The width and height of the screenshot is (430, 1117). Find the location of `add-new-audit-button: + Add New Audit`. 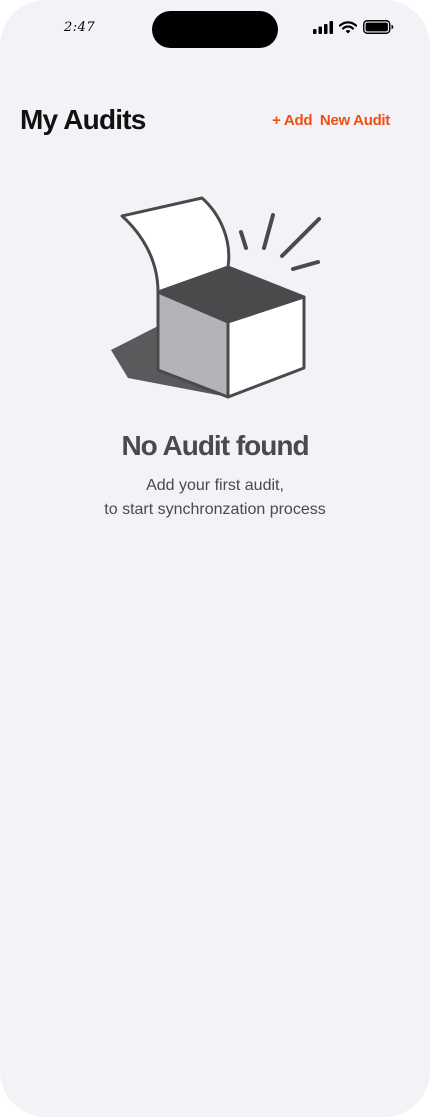

add-new-audit-button: + Add New Audit is located at coordinates (331, 120).